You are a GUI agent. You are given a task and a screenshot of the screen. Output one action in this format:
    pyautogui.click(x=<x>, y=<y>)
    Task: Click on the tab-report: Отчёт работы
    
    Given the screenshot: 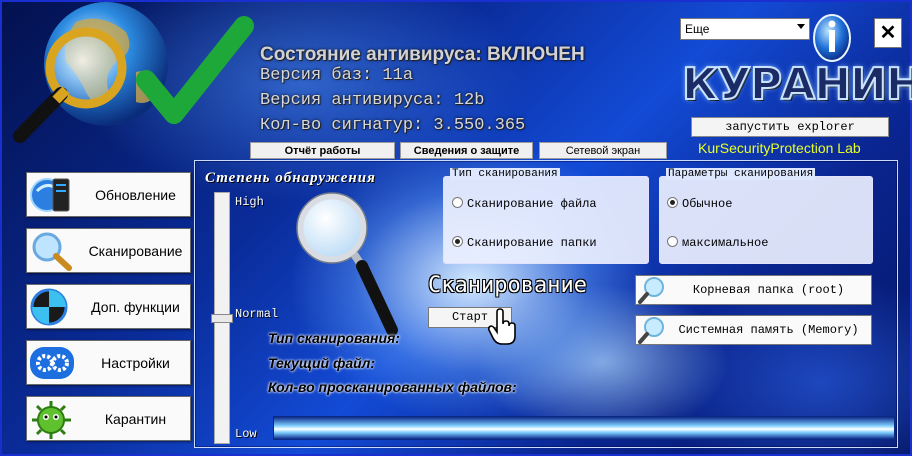 What is the action you would take?
    pyautogui.click(x=322, y=150)
    